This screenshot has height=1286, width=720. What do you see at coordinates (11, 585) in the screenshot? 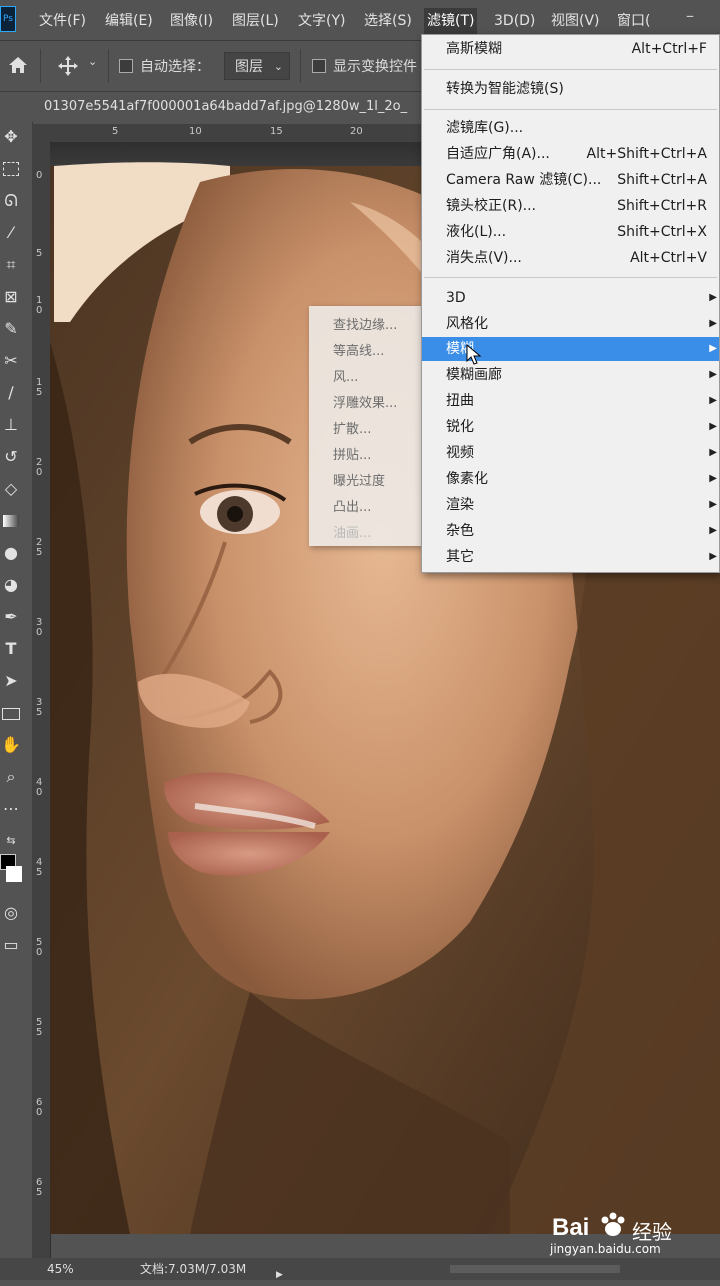
I see `dodge-tool-icon: ◕` at bounding box center [11, 585].